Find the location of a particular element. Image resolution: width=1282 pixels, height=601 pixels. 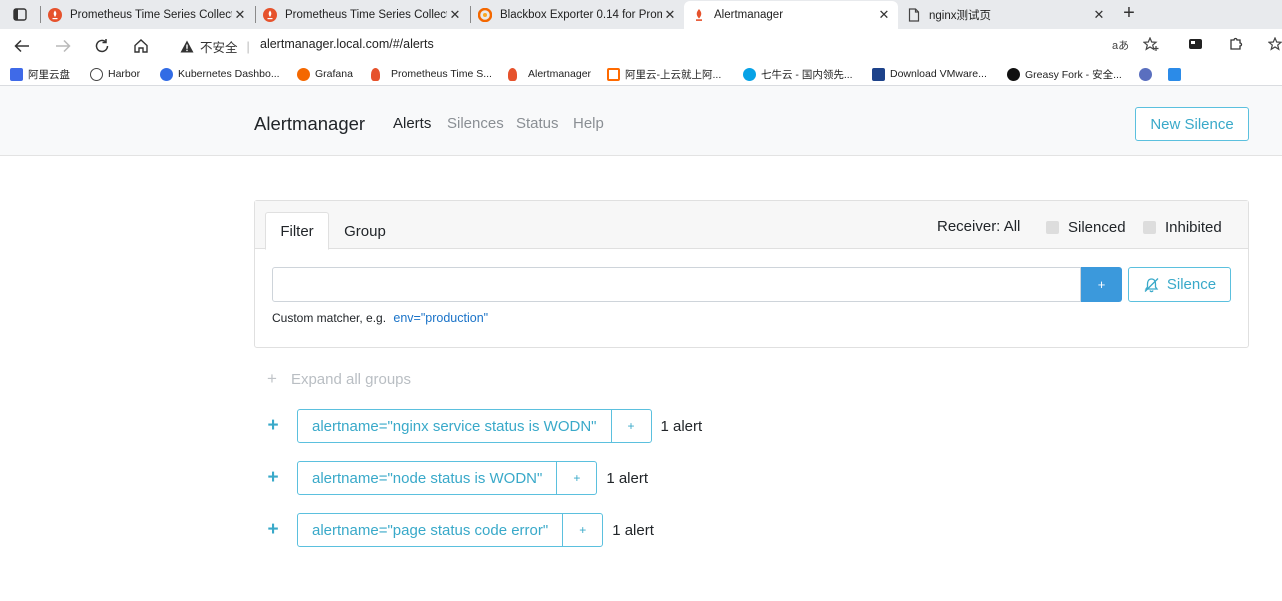

browser-tab-5: nginx测试页 ✕ is located at coordinates (1006, 14).